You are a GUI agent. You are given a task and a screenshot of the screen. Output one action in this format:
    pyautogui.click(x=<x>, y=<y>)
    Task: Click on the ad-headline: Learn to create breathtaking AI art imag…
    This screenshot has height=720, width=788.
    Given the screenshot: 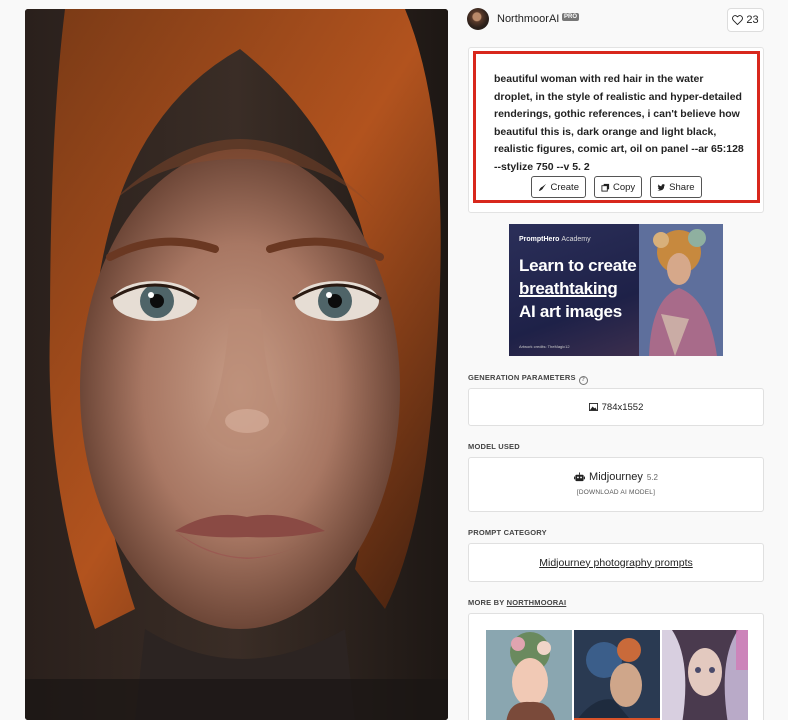 What is the action you would take?
    pyautogui.click(x=578, y=288)
    